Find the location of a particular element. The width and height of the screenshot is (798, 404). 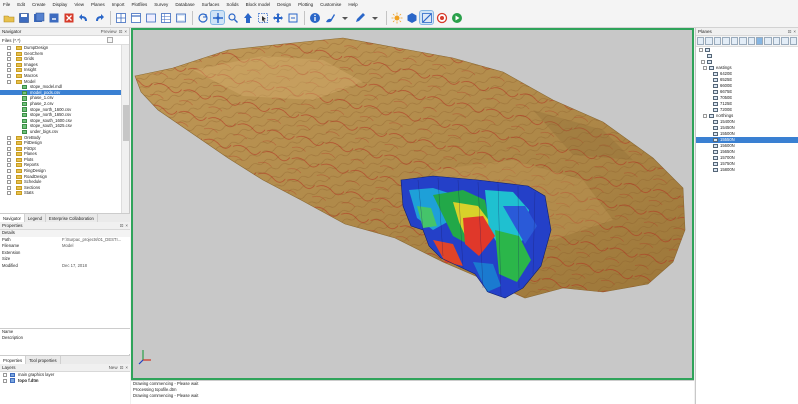

preview-label: Preview is located at coordinates (109, 31).